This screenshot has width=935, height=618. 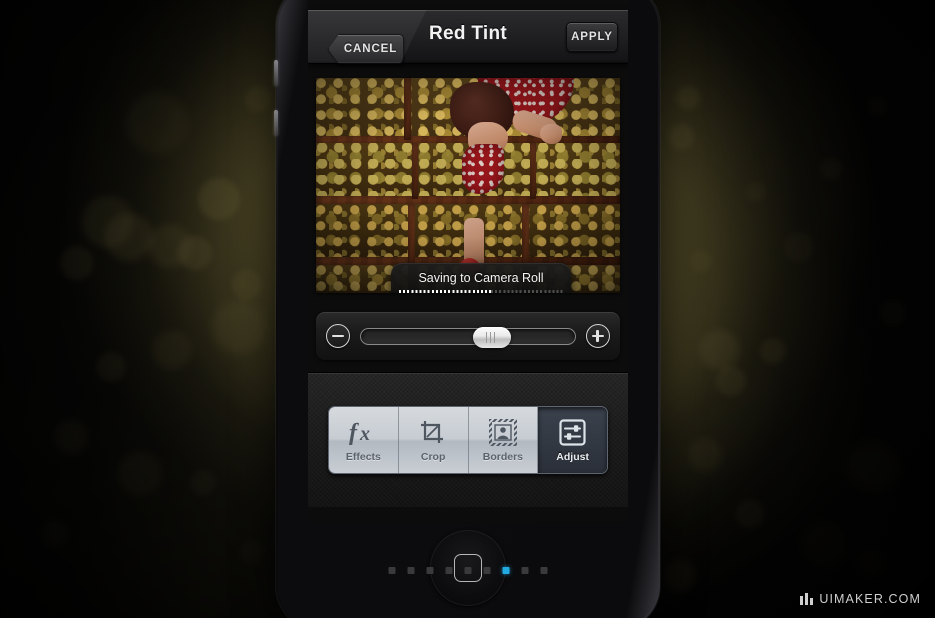 What do you see at coordinates (807, 599) in the screenshot?
I see `uimaker-dotted-logo-icon` at bounding box center [807, 599].